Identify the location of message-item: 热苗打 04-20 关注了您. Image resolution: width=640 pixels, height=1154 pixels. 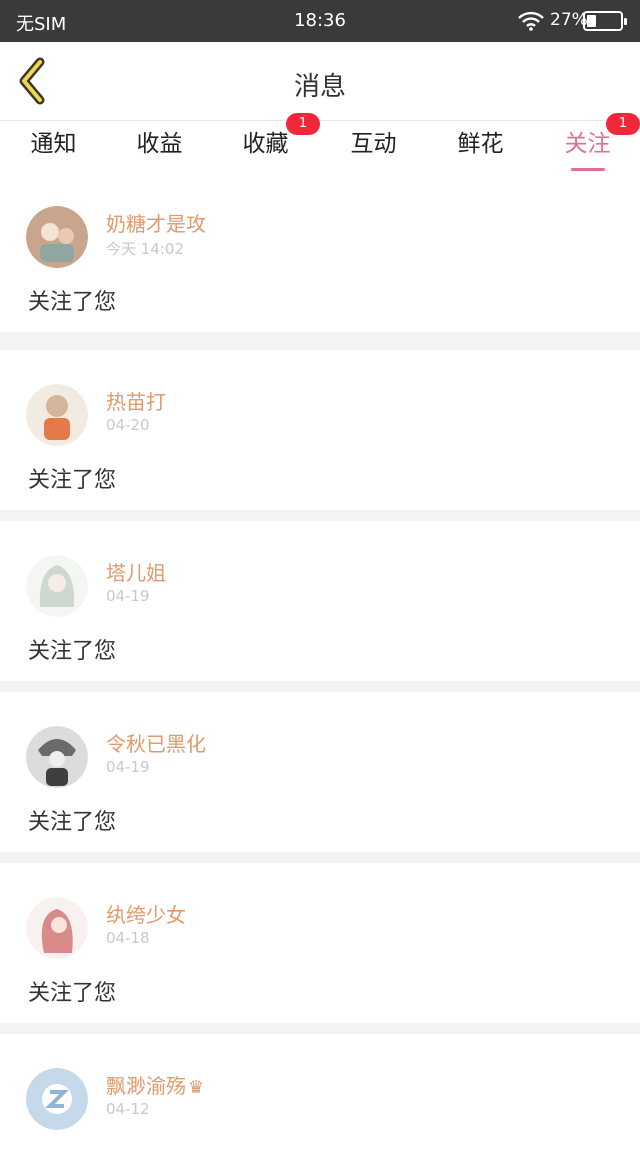
(320, 430).